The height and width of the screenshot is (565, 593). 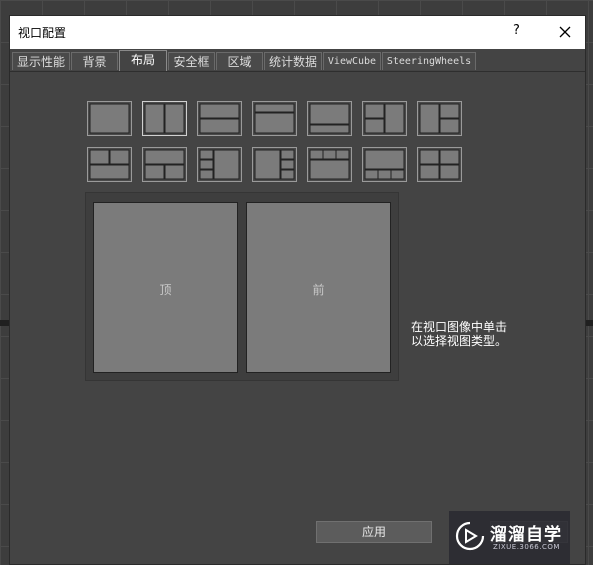 What do you see at coordinates (526, 547) in the screenshot?
I see `watermark-subtitle: ZIXUE.3066.COM` at bounding box center [526, 547].